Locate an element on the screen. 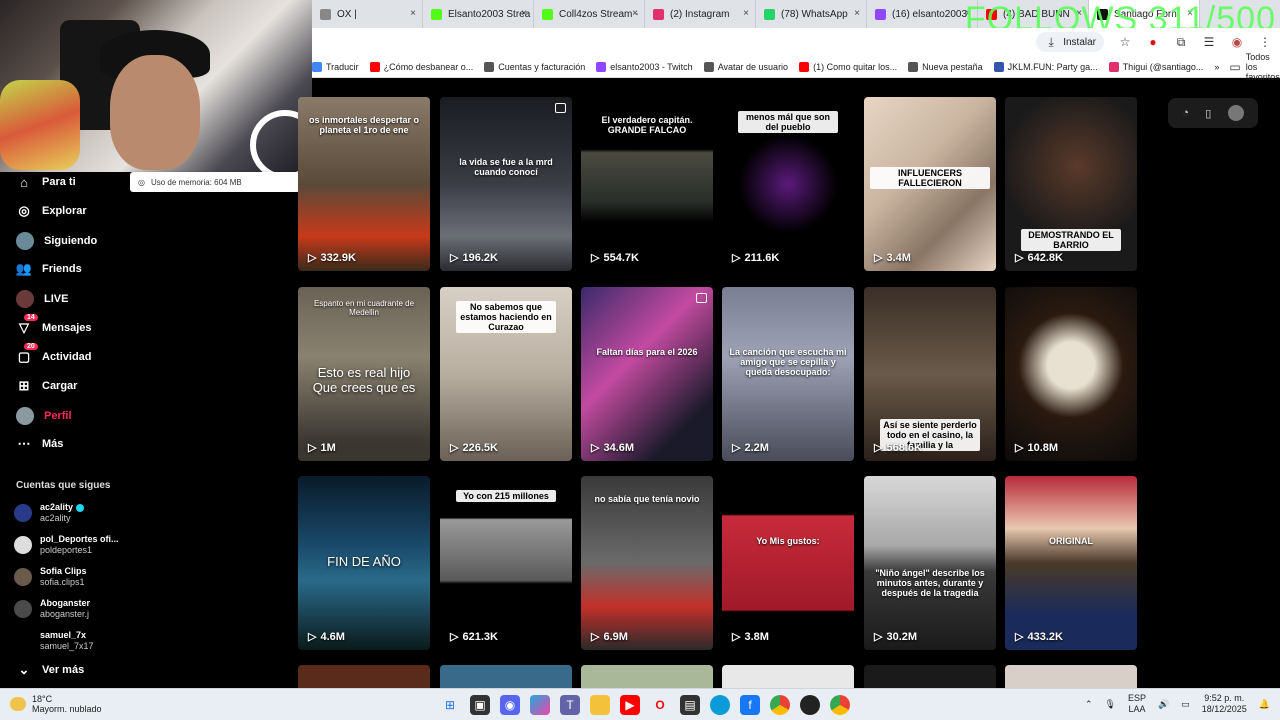  browser-tab: OX | × is located at coordinates (367, 14).